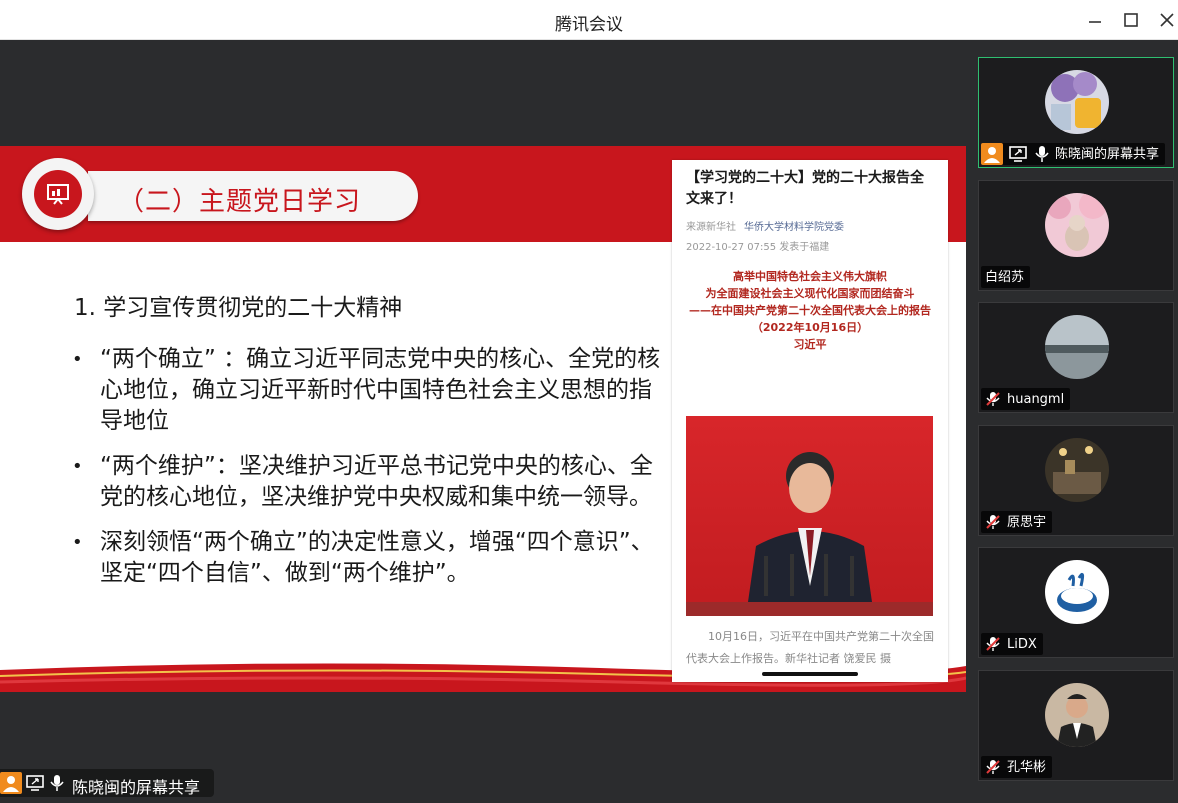  Describe the element at coordinates (1095, 20) in the screenshot. I see `minimize-icon` at that location.